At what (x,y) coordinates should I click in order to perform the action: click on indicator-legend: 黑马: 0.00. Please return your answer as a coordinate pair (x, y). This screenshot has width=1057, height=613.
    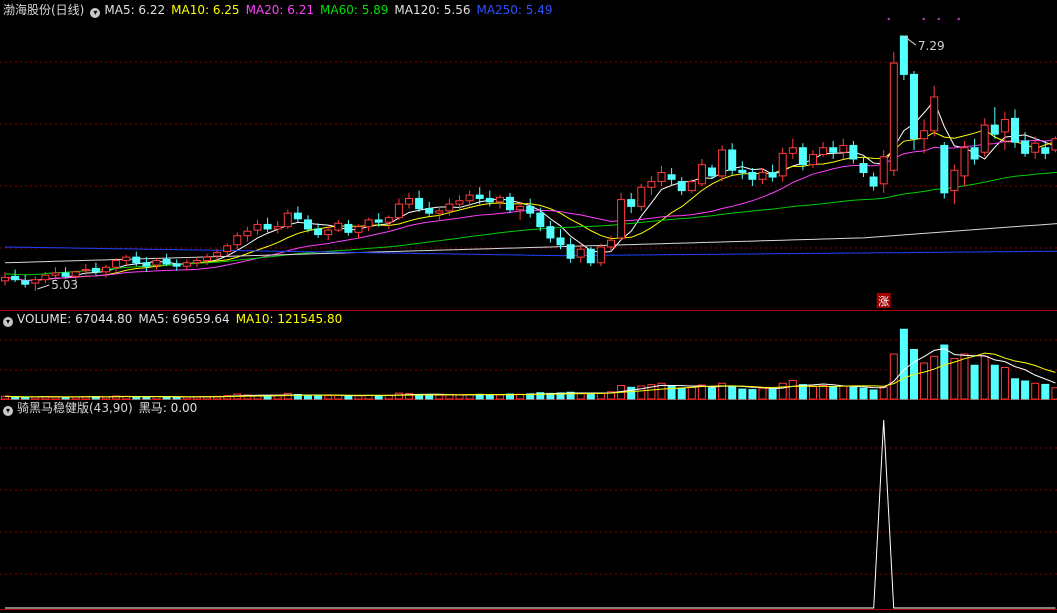
    Looking at the image, I should click on (171, 408).